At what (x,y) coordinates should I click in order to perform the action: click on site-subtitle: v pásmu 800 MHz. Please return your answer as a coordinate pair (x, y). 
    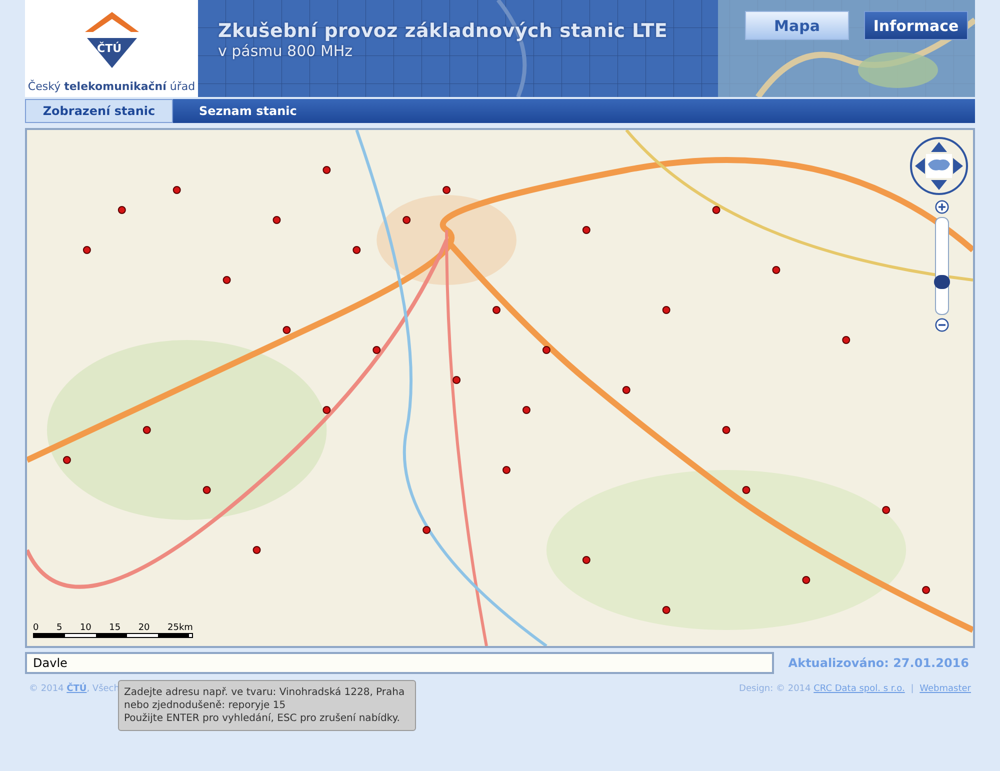
    Looking at the image, I should click on (286, 51).